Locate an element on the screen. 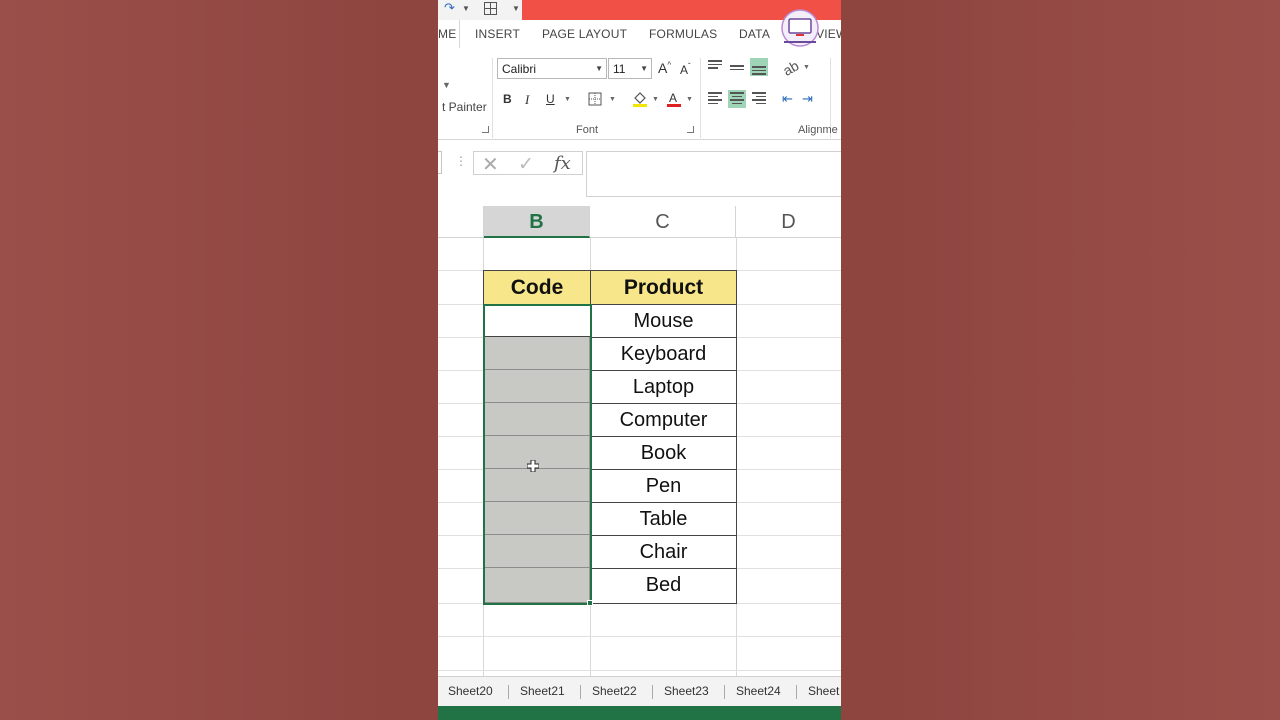 The image size is (1280, 720). grow-font-label: A is located at coordinates (663, 68).